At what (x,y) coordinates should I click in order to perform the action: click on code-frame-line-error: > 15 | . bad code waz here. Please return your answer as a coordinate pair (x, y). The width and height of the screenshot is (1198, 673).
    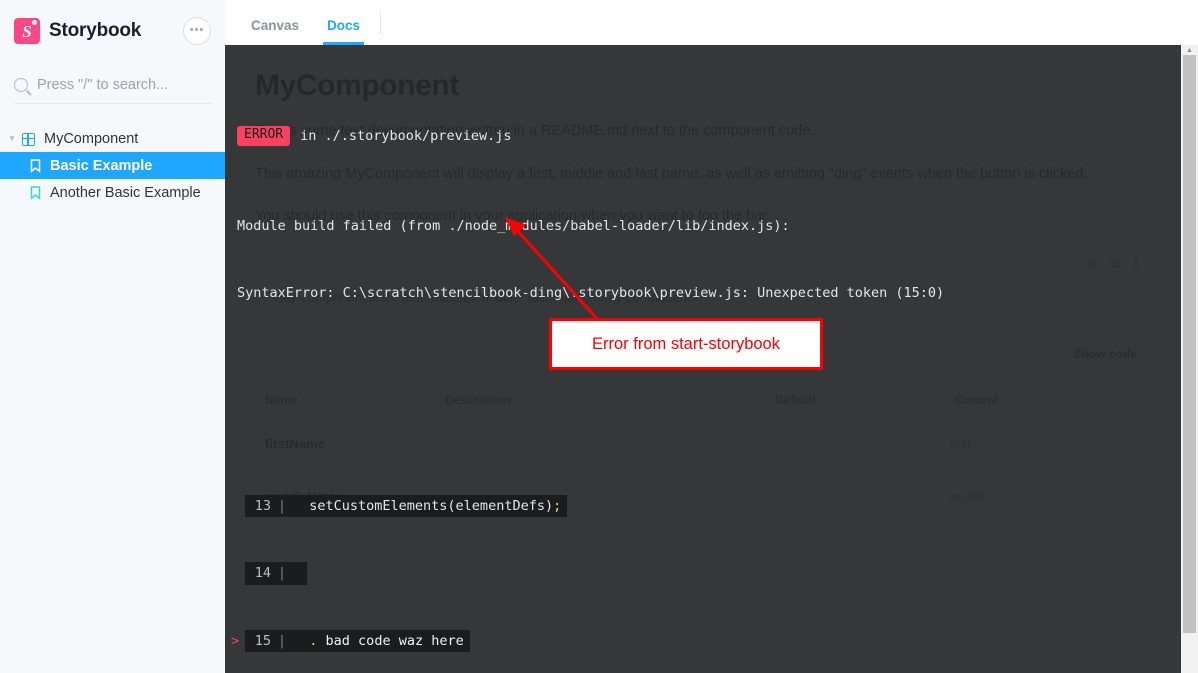
    Looking at the image, I should click on (706, 640).